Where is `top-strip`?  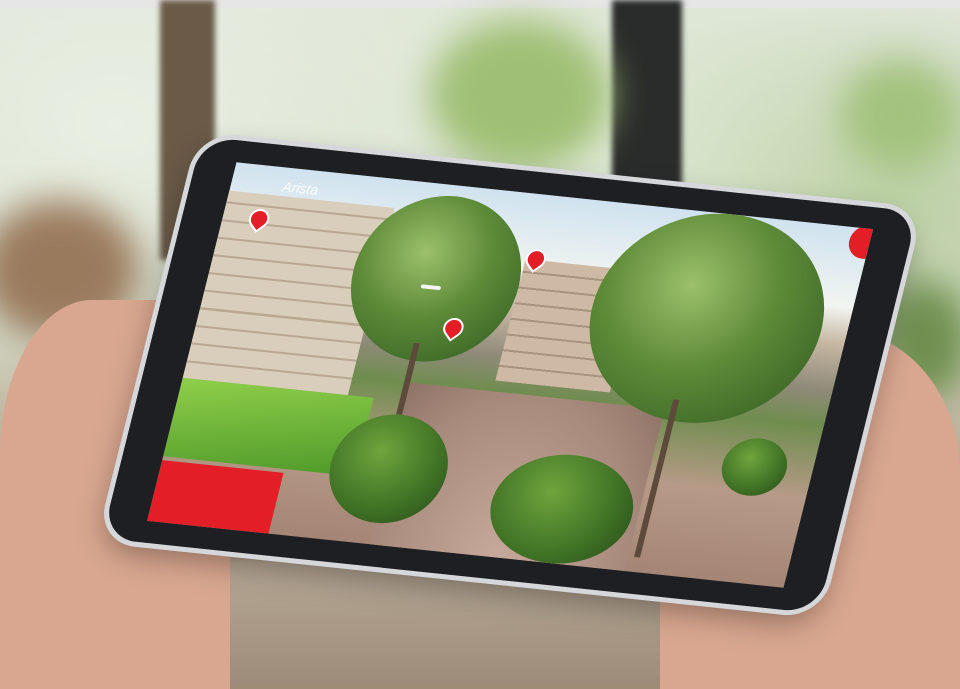
top-strip is located at coordinates (480, 4).